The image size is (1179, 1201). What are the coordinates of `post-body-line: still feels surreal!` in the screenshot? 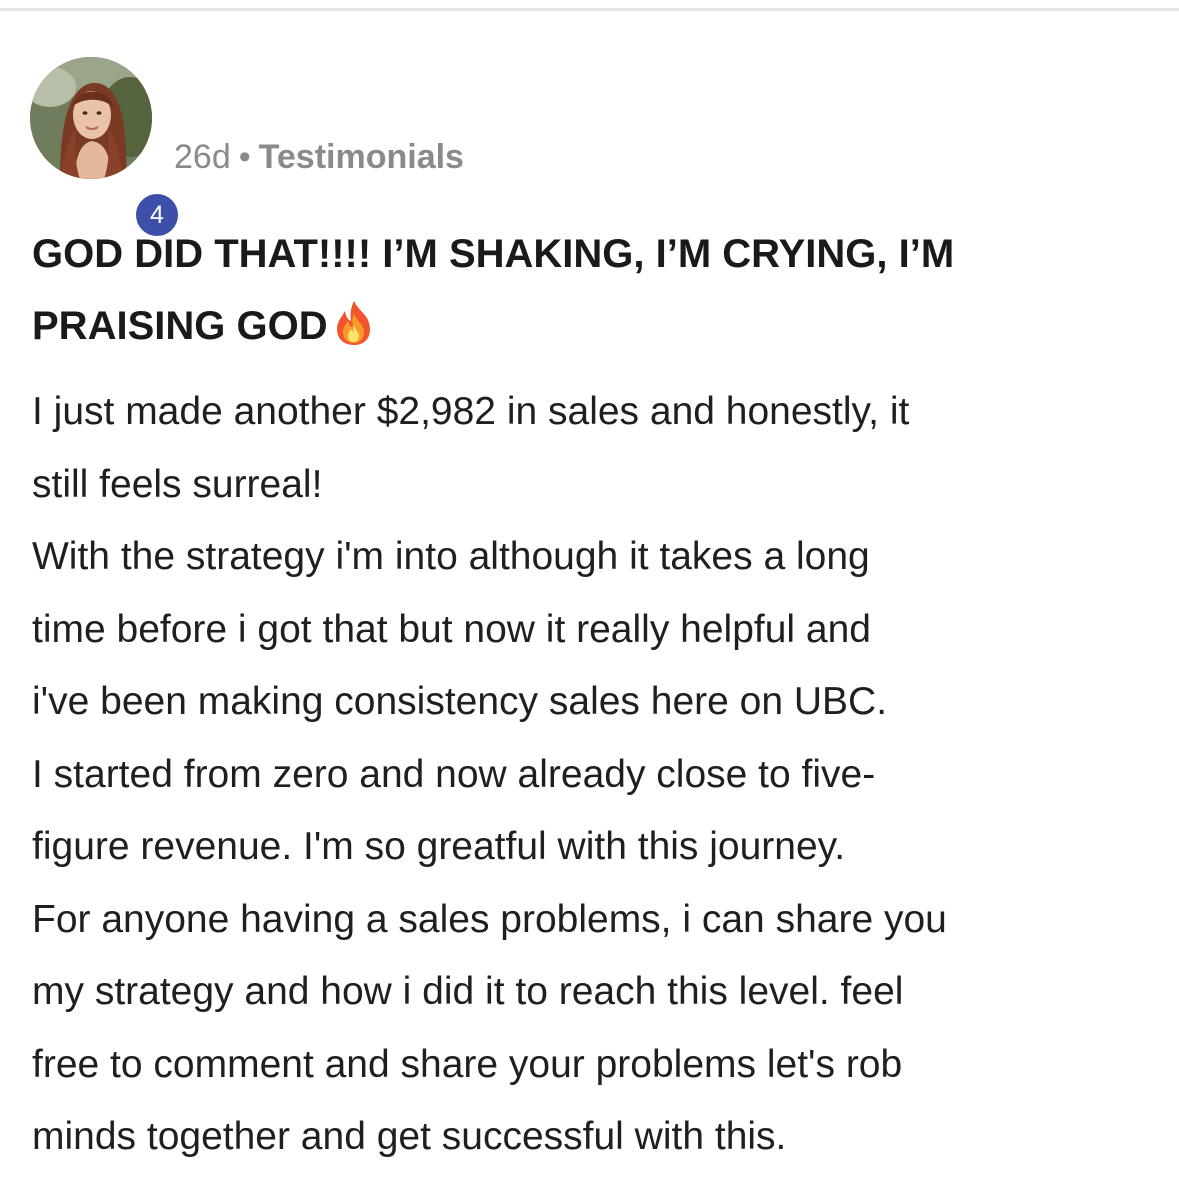 It's located at (177, 484).